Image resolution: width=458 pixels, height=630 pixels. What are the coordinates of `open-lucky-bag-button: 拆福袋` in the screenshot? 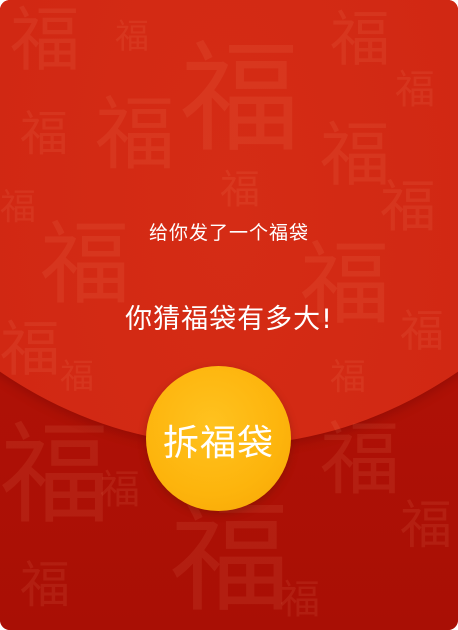 It's located at (218, 438).